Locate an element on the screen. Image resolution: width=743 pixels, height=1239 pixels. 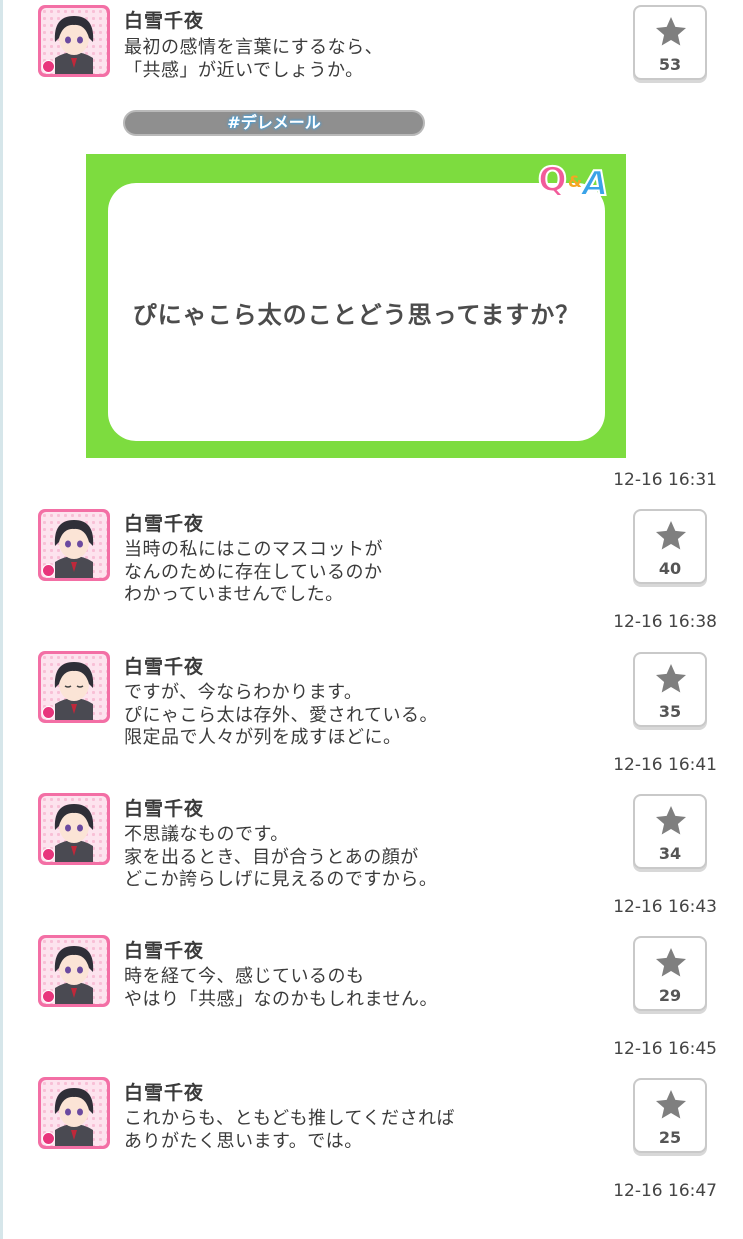
message-text: これからも、ともども推してくだされば ありがたく思います。では。 is located at coordinates (290, 1130).